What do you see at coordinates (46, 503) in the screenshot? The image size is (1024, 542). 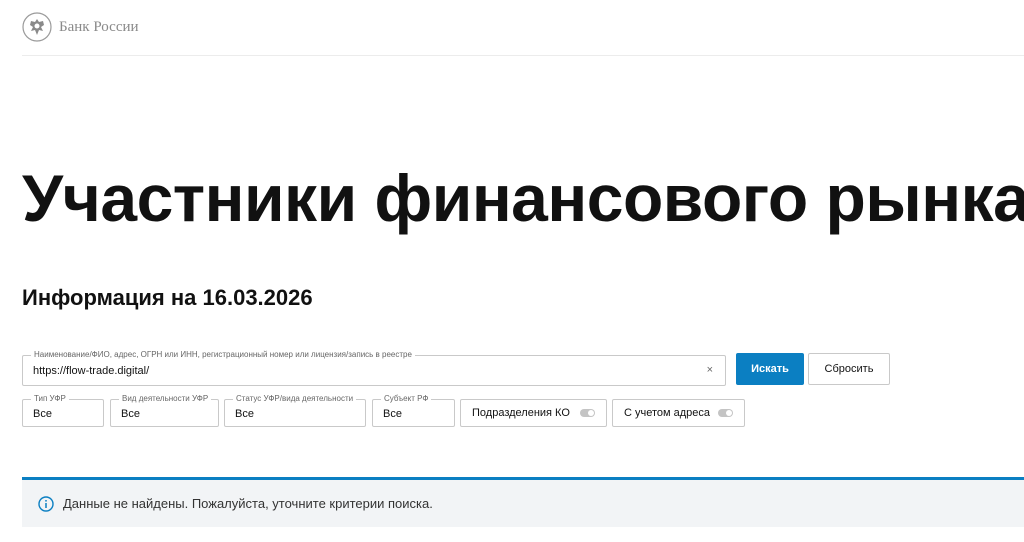 I see `info-icon` at bounding box center [46, 503].